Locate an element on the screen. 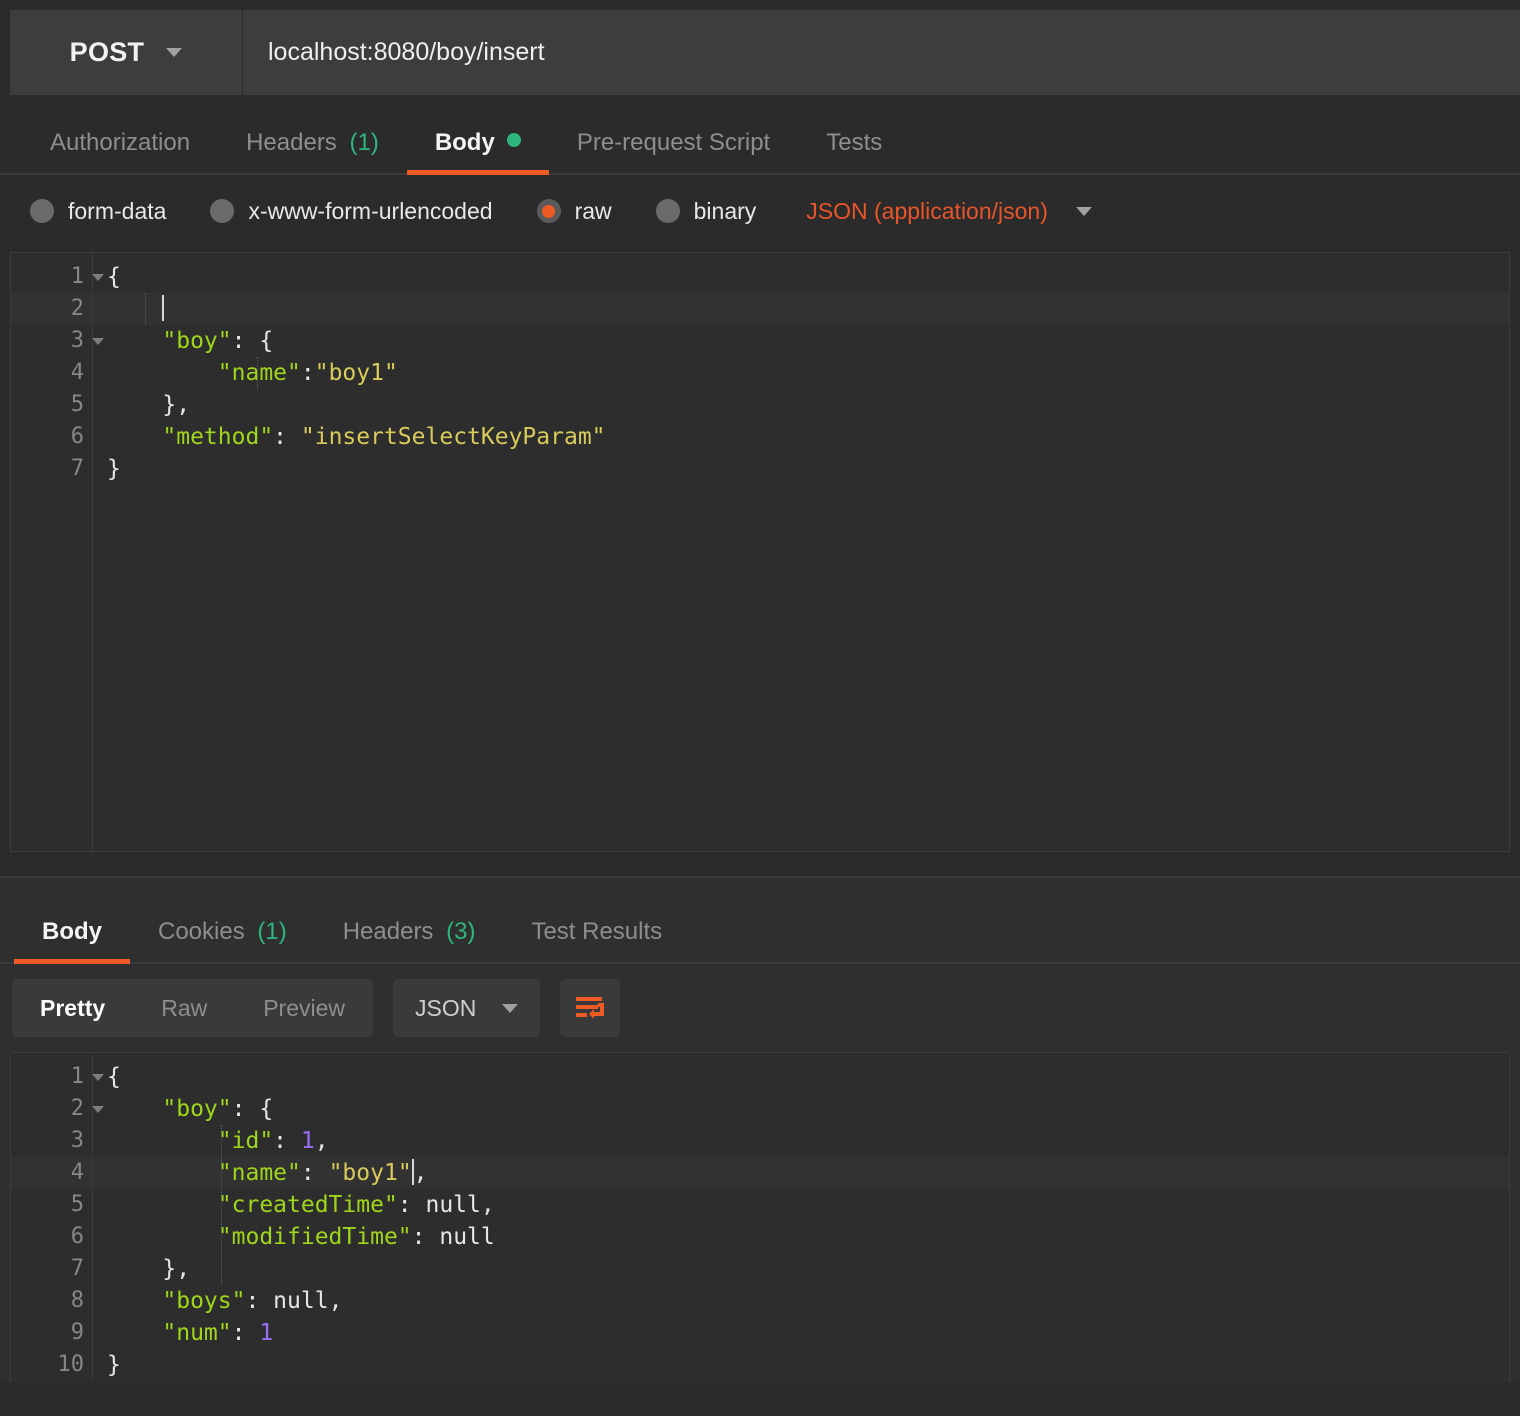  response-editor-gutter: 1 2 3 4 5 6 7 8 9 10 is located at coordinates (57, 1217).